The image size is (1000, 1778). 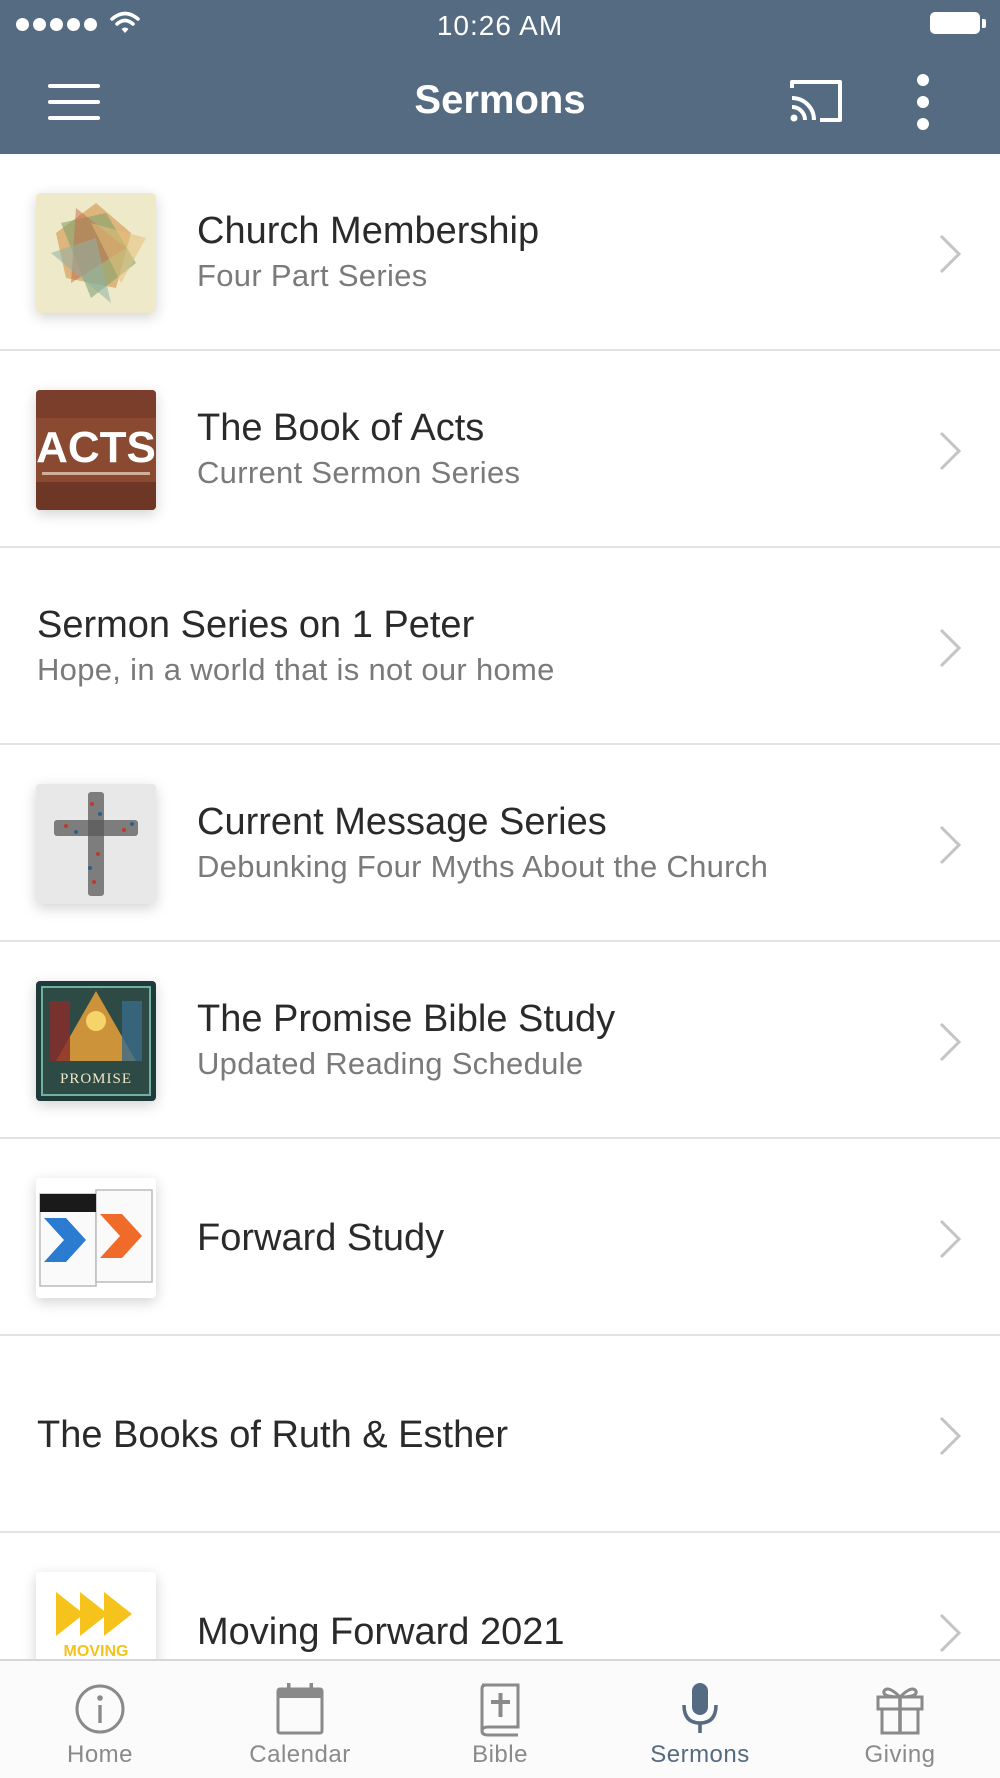 What do you see at coordinates (900, 1754) in the screenshot?
I see `tab-label: Giving` at bounding box center [900, 1754].